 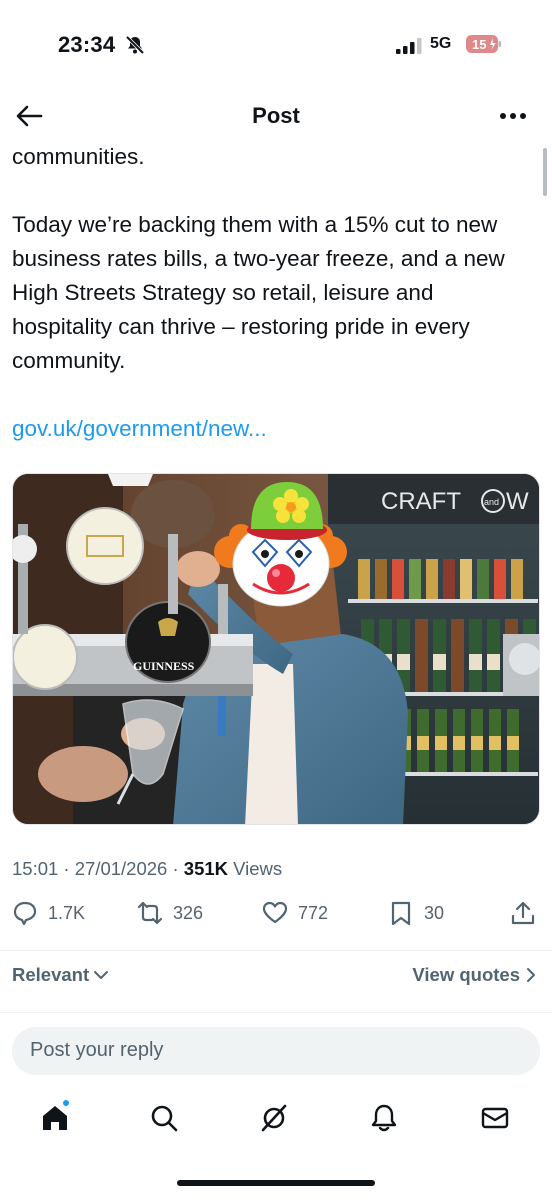 I want to click on relevant-dropdown: Relevant, so click(x=60, y=975).